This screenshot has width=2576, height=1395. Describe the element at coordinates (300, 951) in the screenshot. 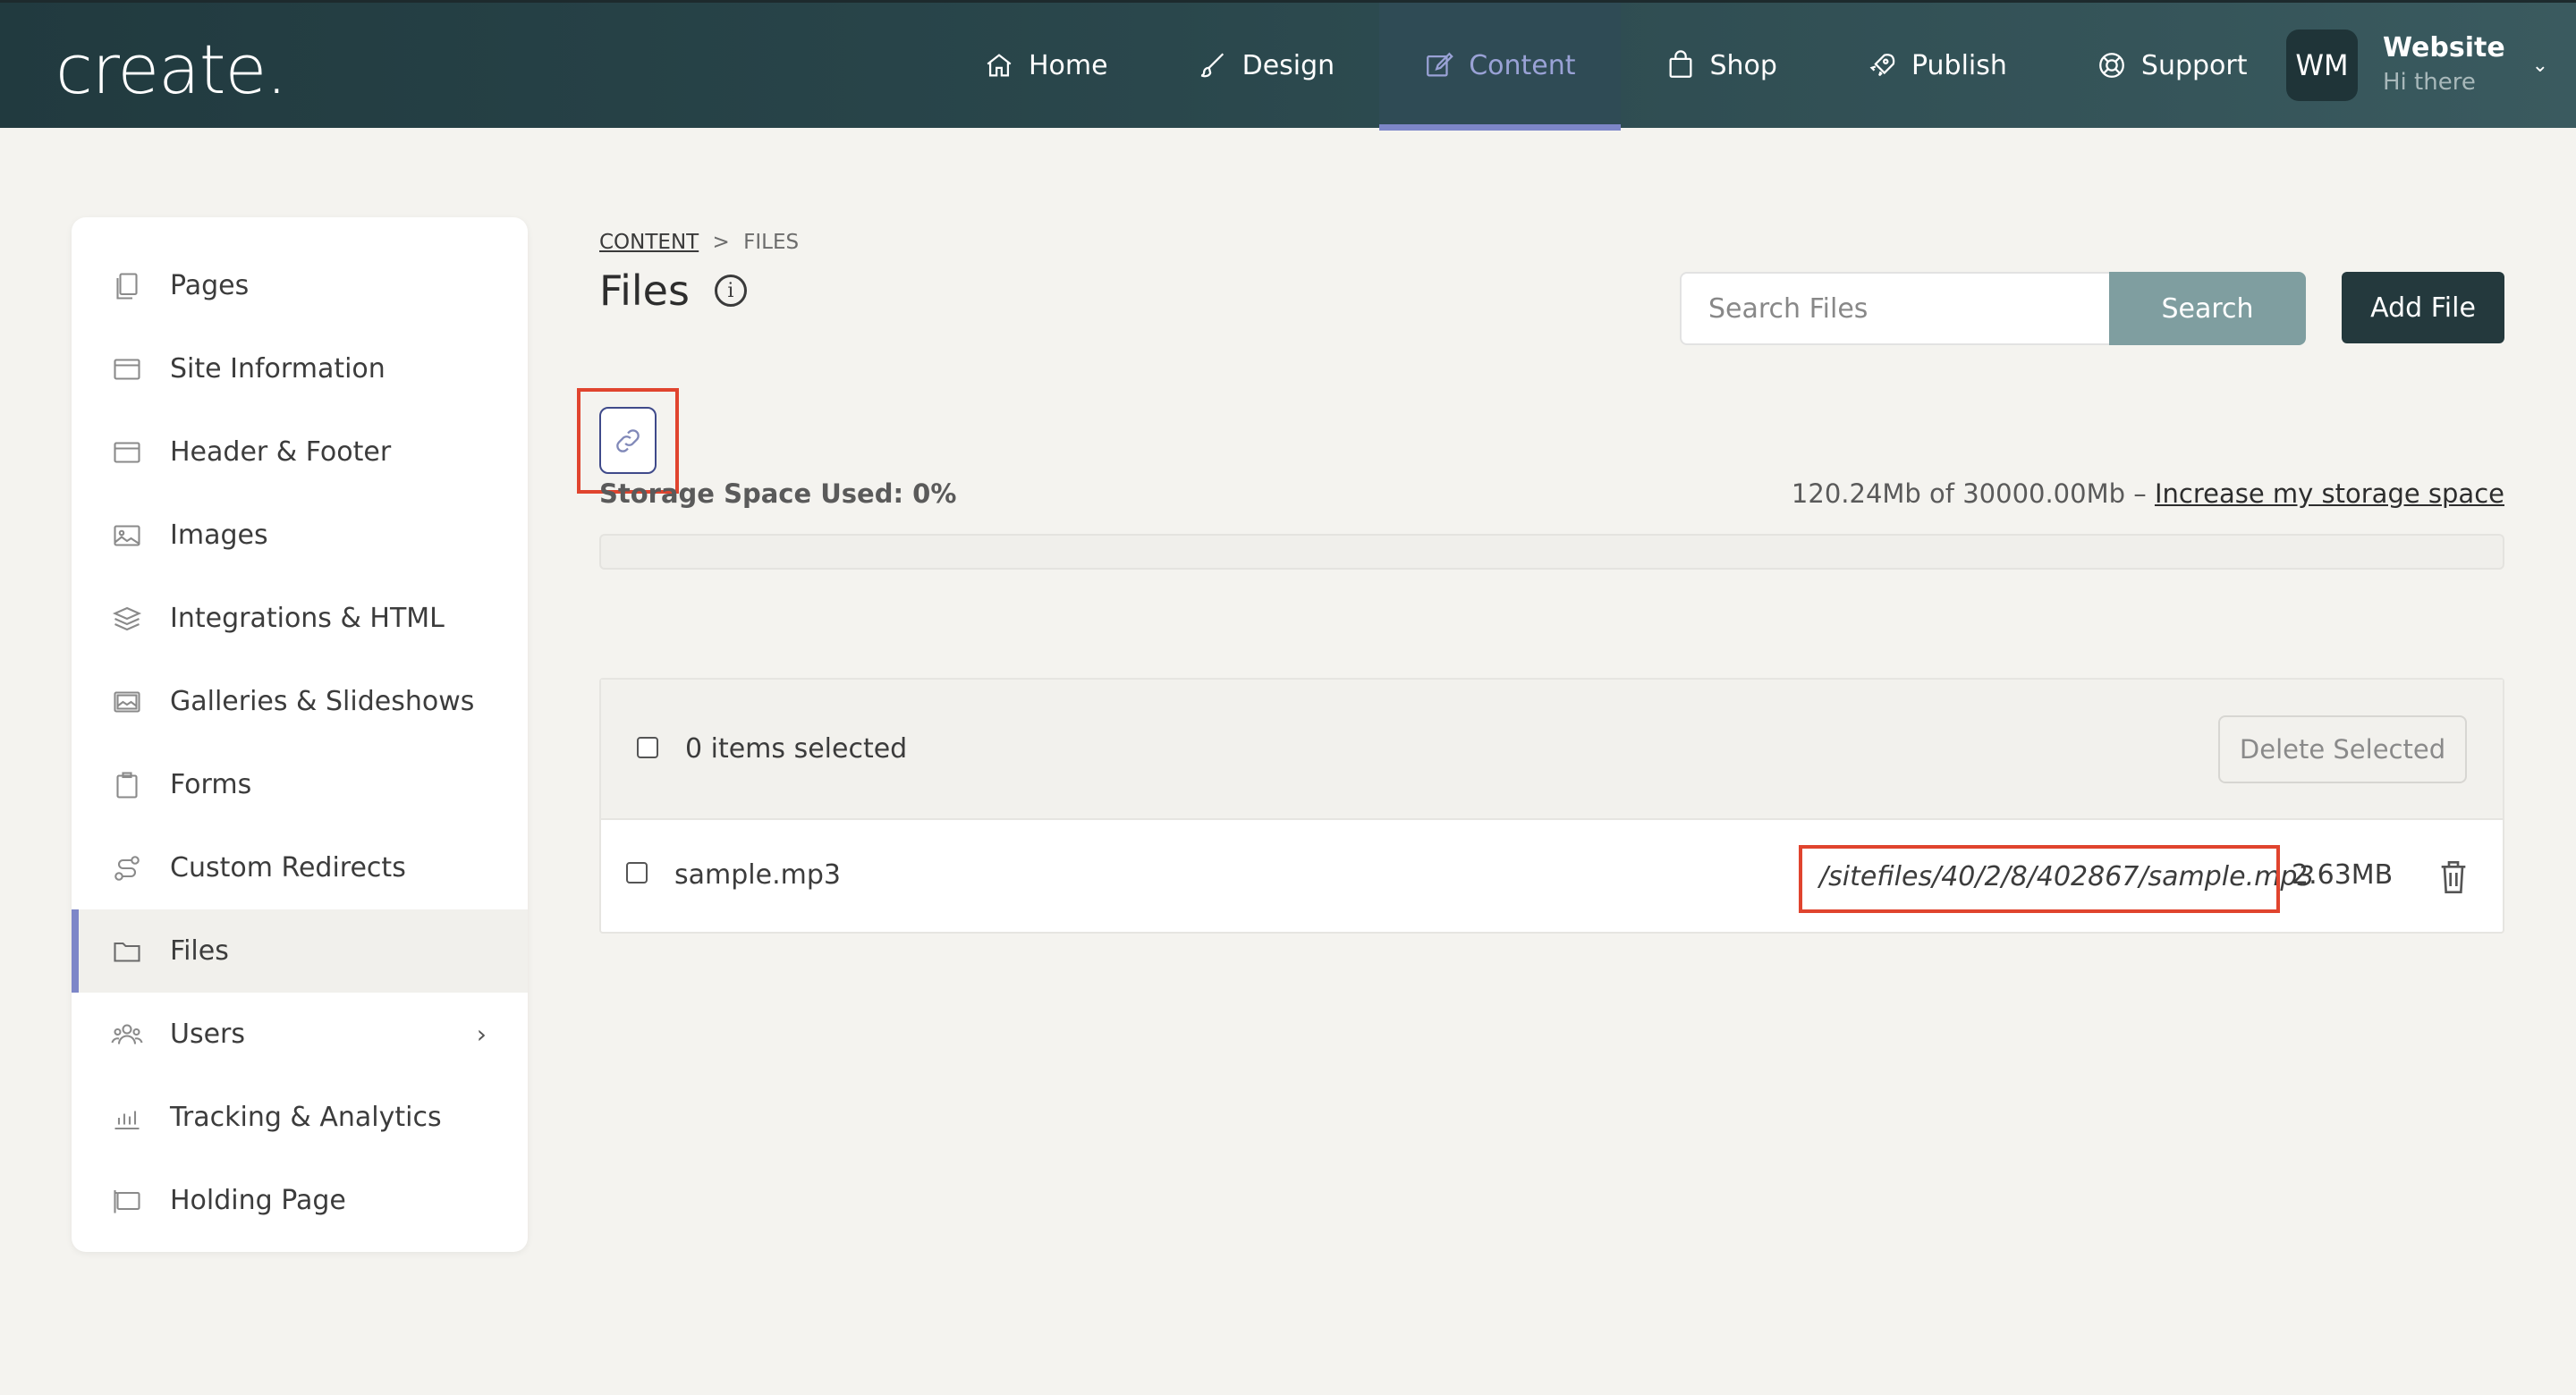

I see `sidebar-item-files: Files` at that location.